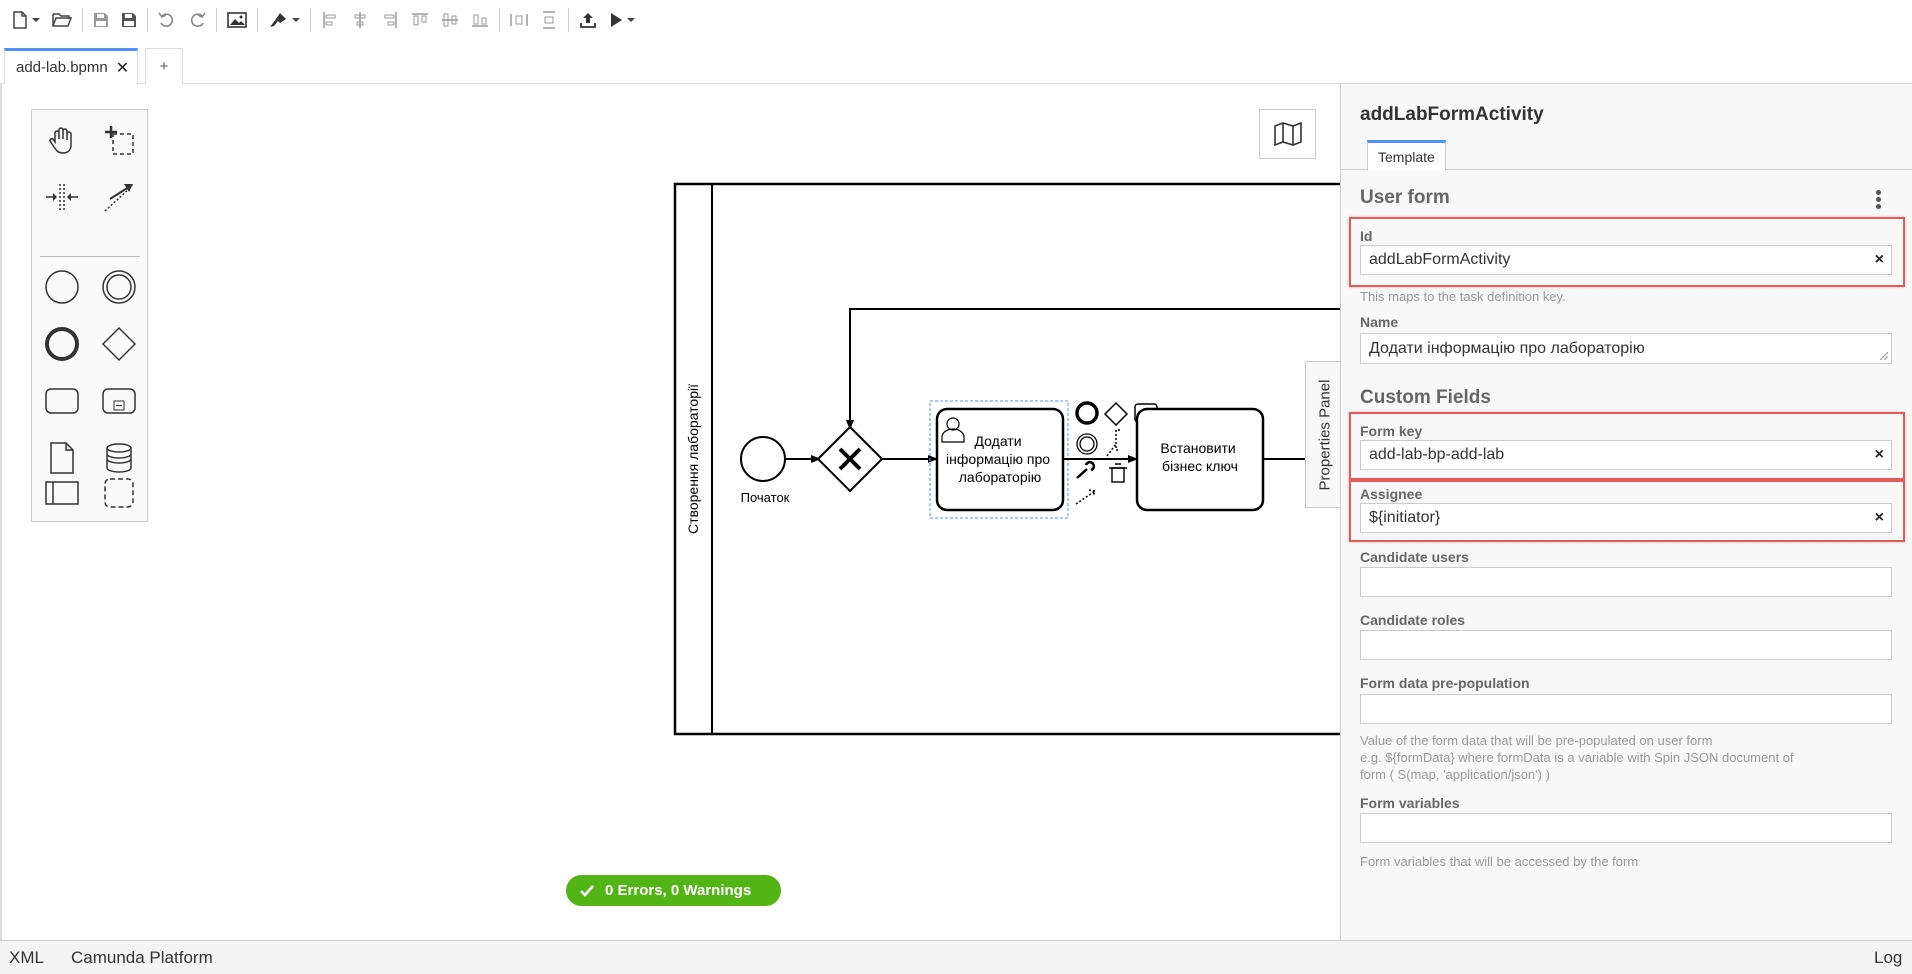  What do you see at coordinates (360, 20) in the screenshot?
I see `align-center-button` at bounding box center [360, 20].